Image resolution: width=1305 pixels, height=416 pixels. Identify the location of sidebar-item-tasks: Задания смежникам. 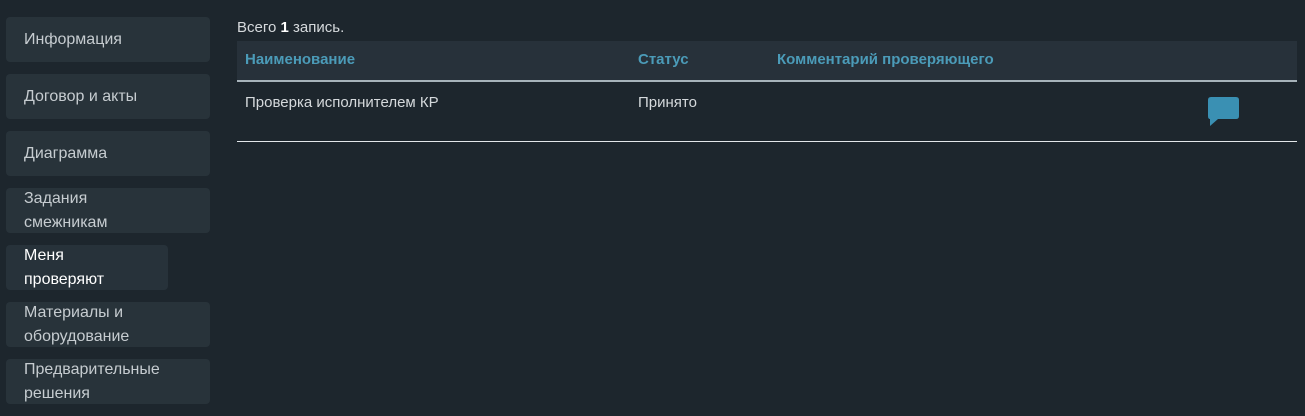
(108, 210).